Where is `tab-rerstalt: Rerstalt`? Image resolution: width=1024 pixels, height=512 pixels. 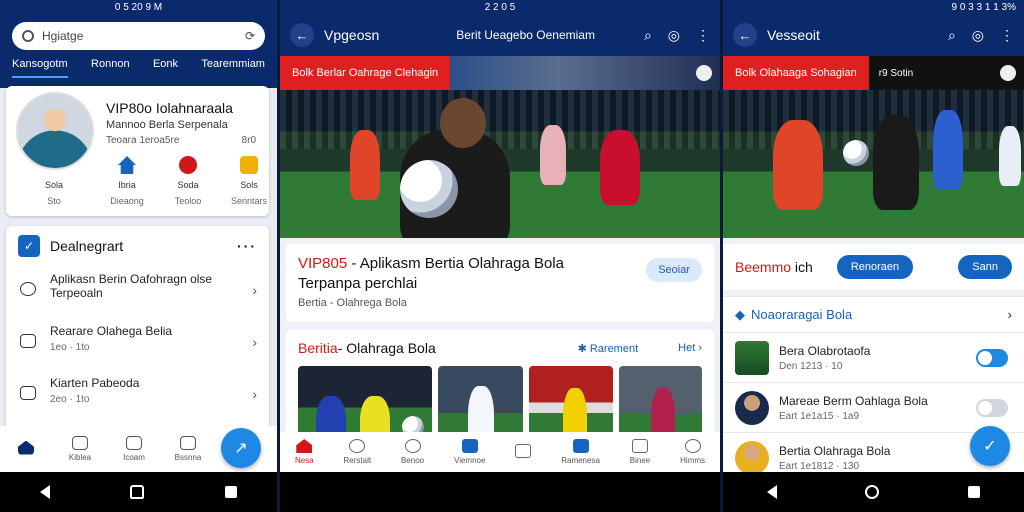
tab-rerstalt: Rerstalt is located at coordinates (357, 452).